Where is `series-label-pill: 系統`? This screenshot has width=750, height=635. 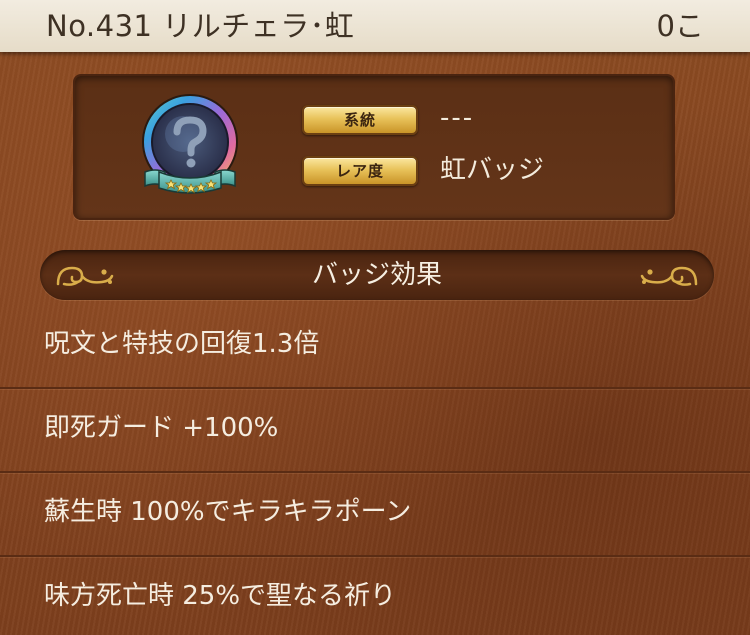 series-label-pill: 系統 is located at coordinates (360, 120).